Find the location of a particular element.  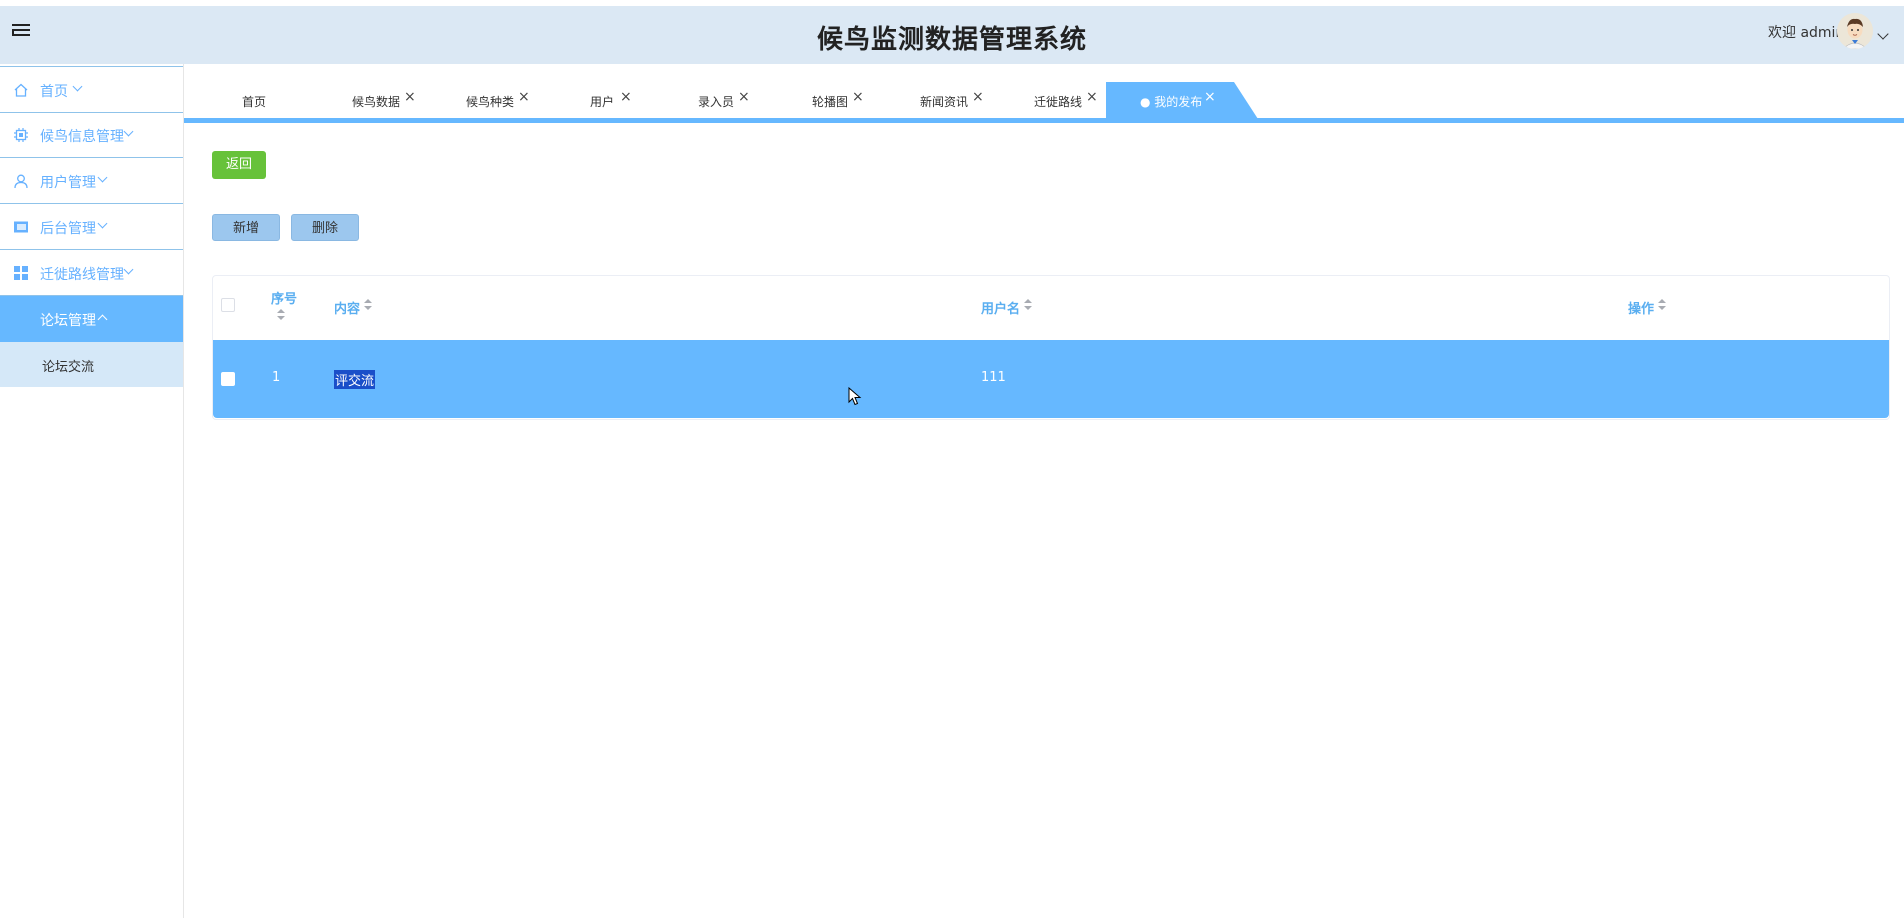

row-content: 评交流 is located at coordinates (355, 379).